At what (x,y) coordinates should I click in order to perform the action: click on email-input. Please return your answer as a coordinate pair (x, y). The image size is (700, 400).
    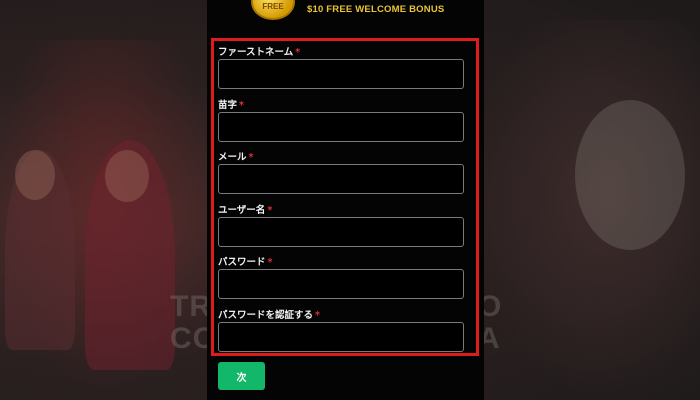
    Looking at the image, I should click on (341, 179).